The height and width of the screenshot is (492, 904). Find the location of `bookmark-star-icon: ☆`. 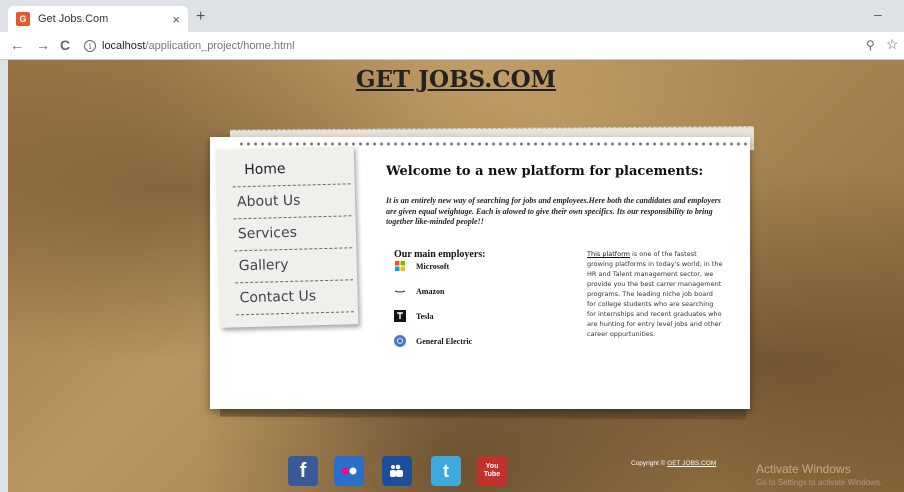

bookmark-star-icon: ☆ is located at coordinates (892, 44).